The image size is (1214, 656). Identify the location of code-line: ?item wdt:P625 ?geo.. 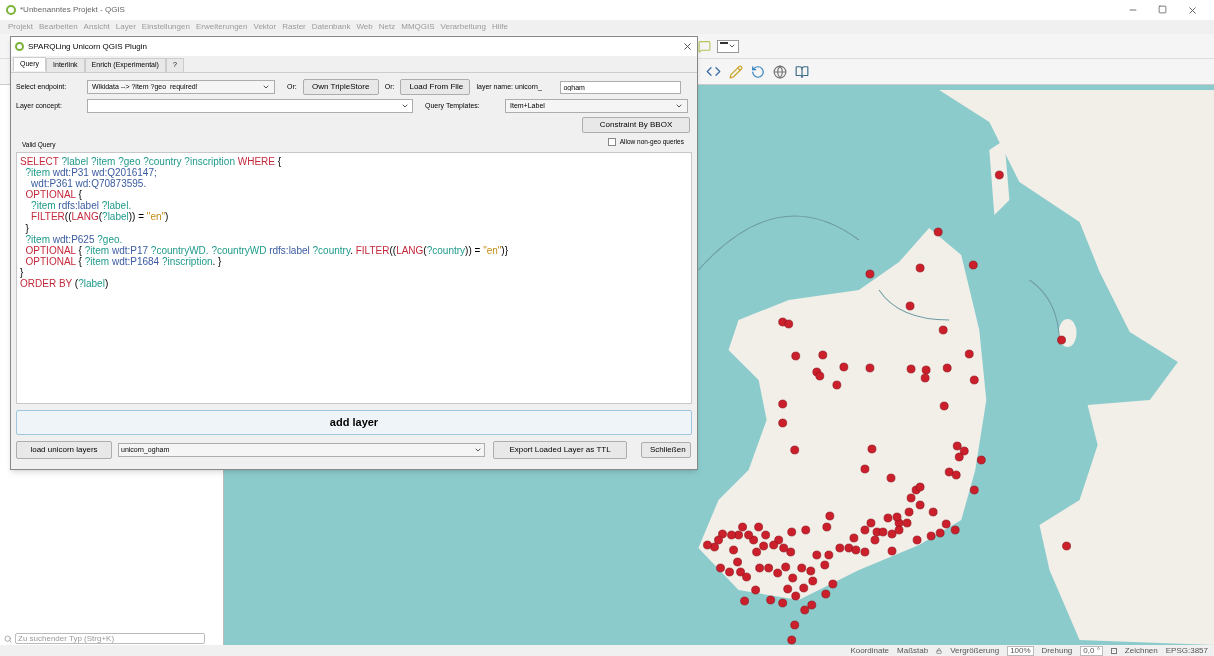
(73, 239).